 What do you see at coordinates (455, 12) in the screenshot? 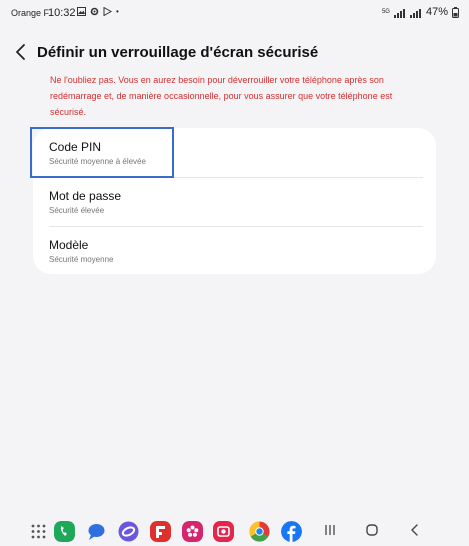
I see `battery-icon` at bounding box center [455, 12].